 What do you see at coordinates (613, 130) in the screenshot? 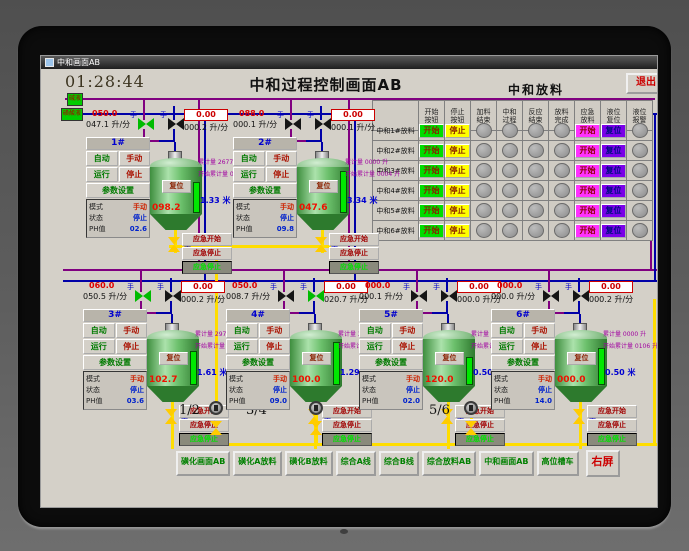
I see `row-0-level-reset-button: 复位` at bounding box center [613, 130].